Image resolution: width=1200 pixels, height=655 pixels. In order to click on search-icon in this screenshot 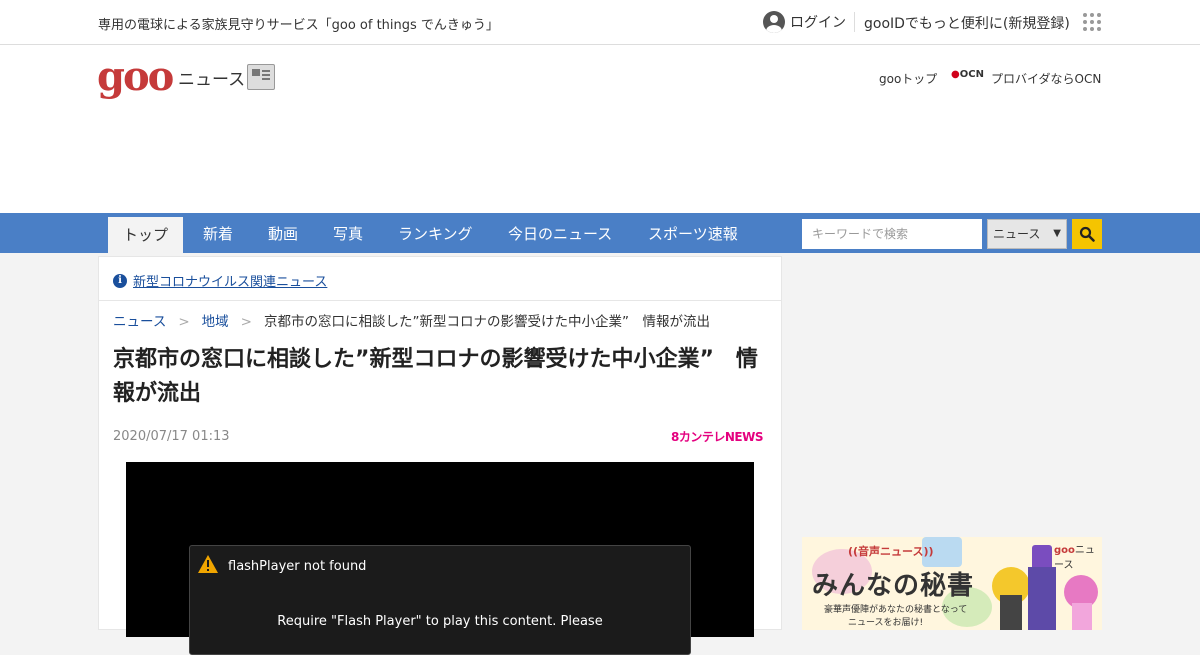, I will do `click(1087, 234)`.